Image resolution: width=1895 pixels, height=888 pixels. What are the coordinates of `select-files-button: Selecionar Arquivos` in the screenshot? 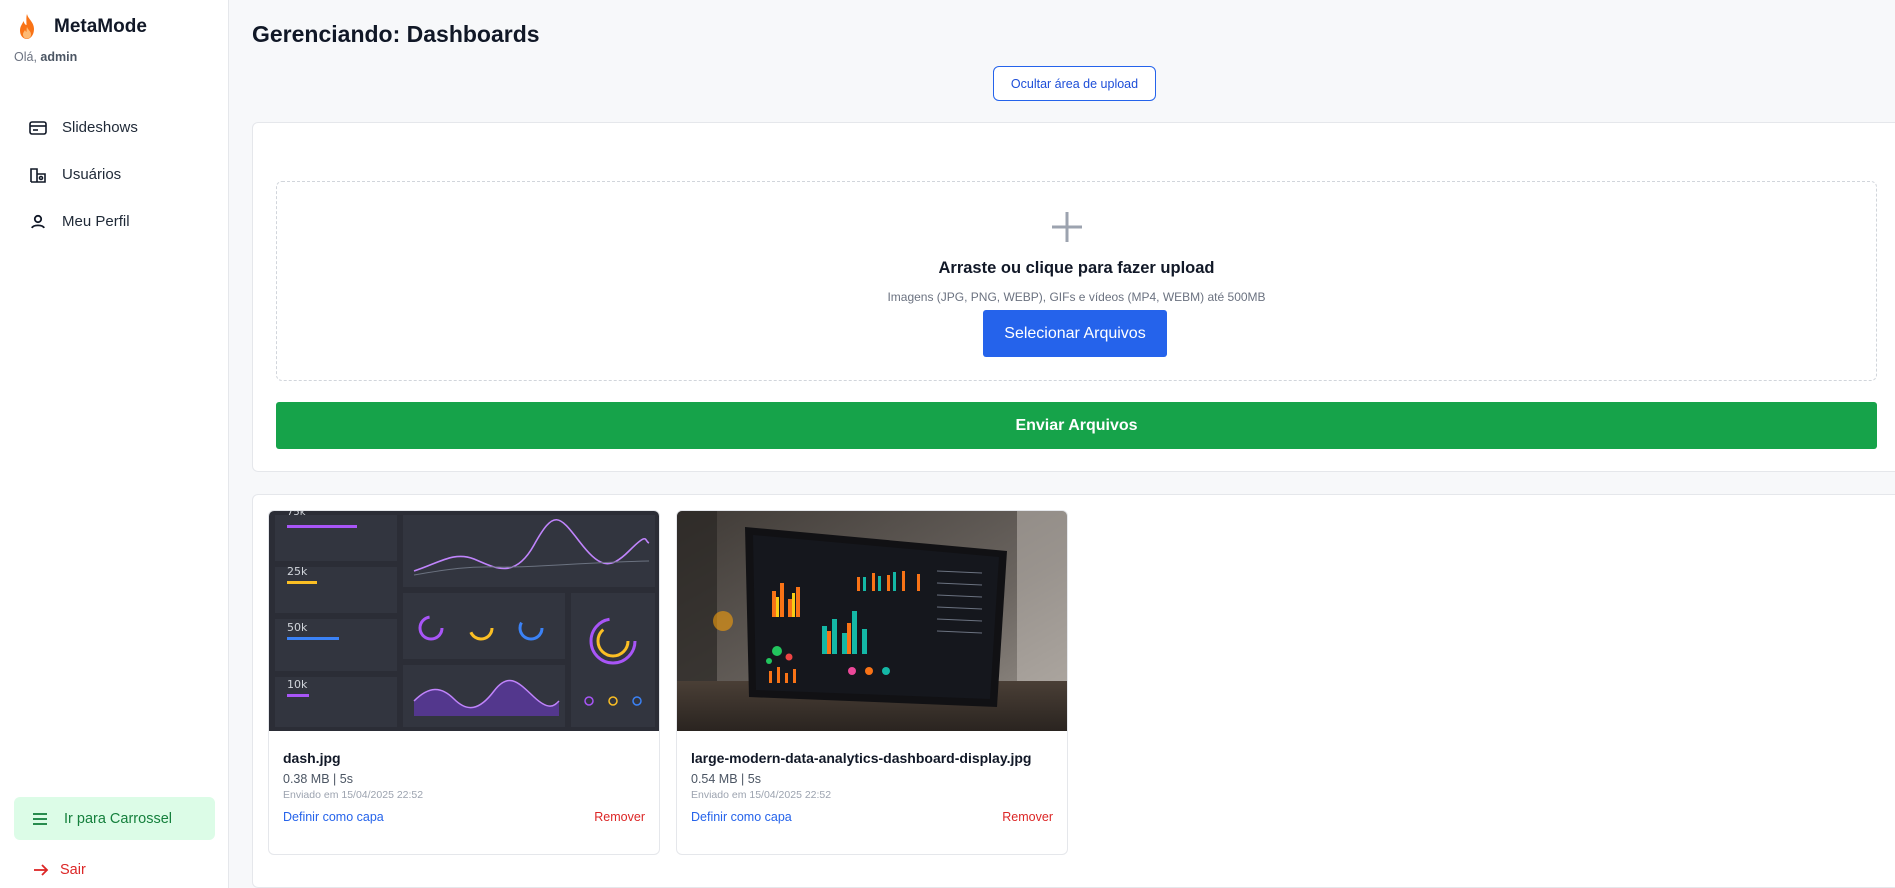 It's located at (1075, 333).